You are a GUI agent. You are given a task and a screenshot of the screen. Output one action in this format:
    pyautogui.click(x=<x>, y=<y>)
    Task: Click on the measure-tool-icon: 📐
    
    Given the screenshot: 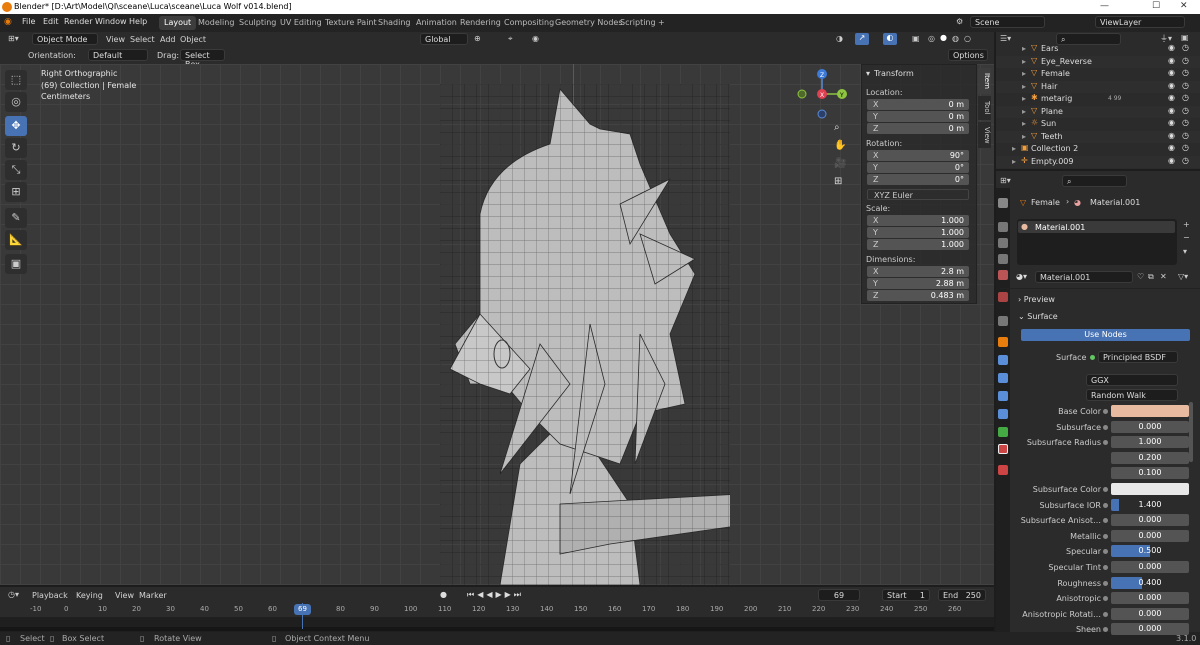 What is the action you would take?
    pyautogui.click(x=16, y=240)
    